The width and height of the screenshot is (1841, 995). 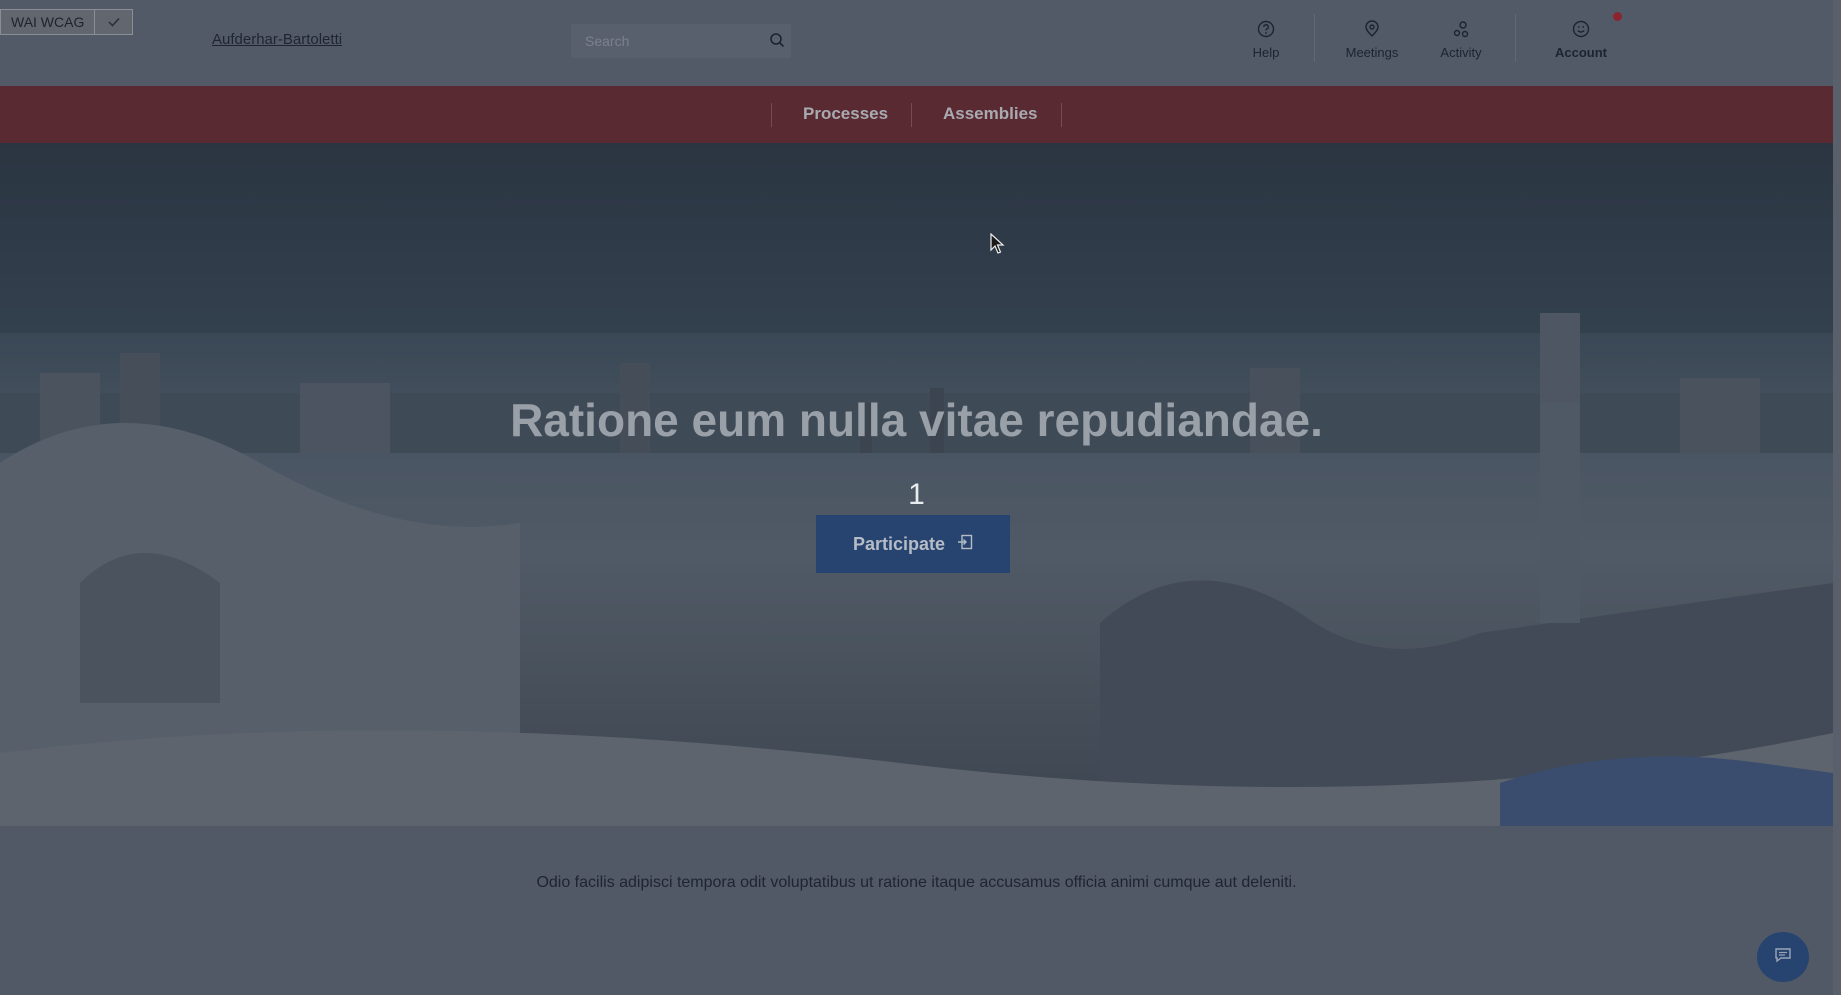 What do you see at coordinates (777, 42) in the screenshot?
I see `search-icon` at bounding box center [777, 42].